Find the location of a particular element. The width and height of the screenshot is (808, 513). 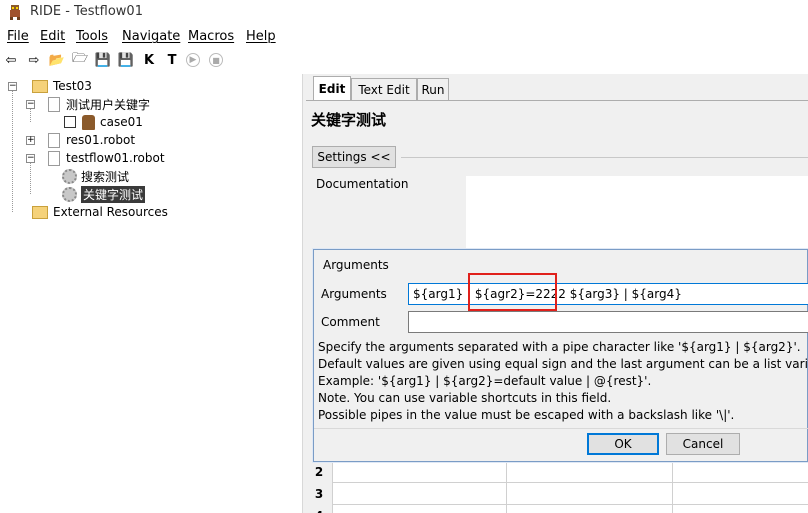

tree-node-label: External Resources is located at coordinates (110, 212).